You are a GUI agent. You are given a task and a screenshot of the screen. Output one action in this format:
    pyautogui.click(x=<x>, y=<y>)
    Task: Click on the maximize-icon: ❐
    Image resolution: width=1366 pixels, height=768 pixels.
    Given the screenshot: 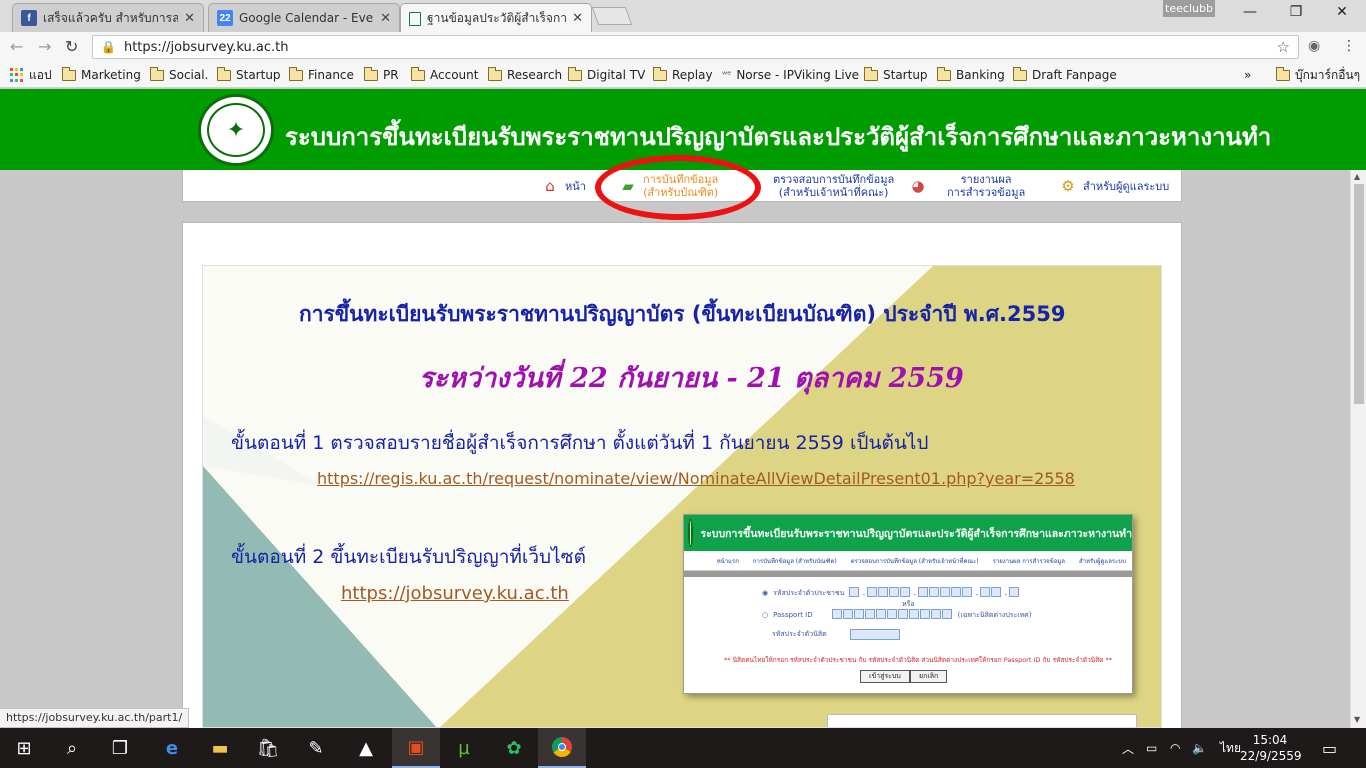 What is the action you would take?
    pyautogui.click(x=1296, y=14)
    